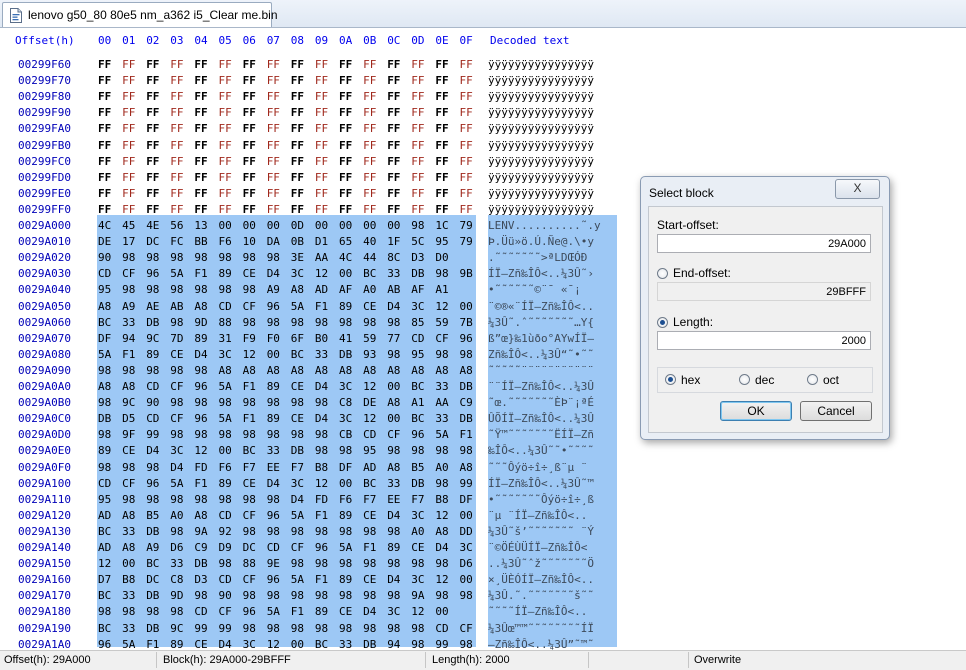 The image size is (966, 670). I want to click on hex-byte: D6, so click(472, 563).